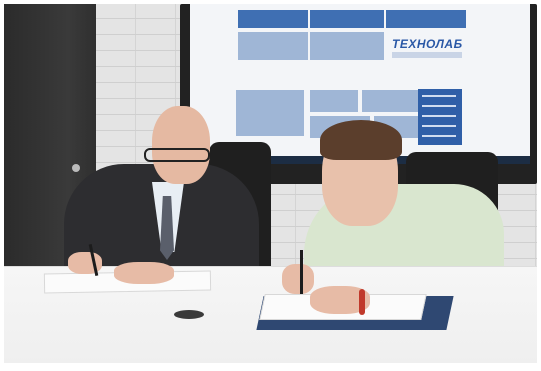  I want to click on screen-menu, so click(440, 117).